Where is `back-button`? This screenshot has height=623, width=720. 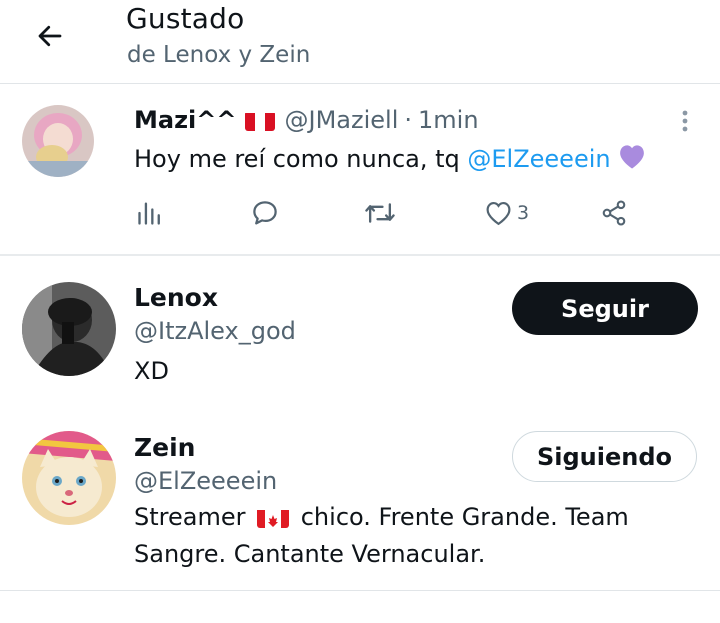
back-button is located at coordinates (50, 36).